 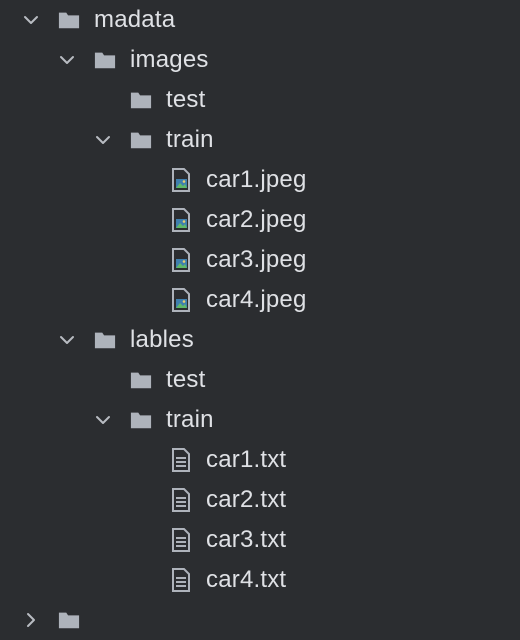 What do you see at coordinates (246, 459) in the screenshot?
I see `tree-node-label: car1.txt` at bounding box center [246, 459].